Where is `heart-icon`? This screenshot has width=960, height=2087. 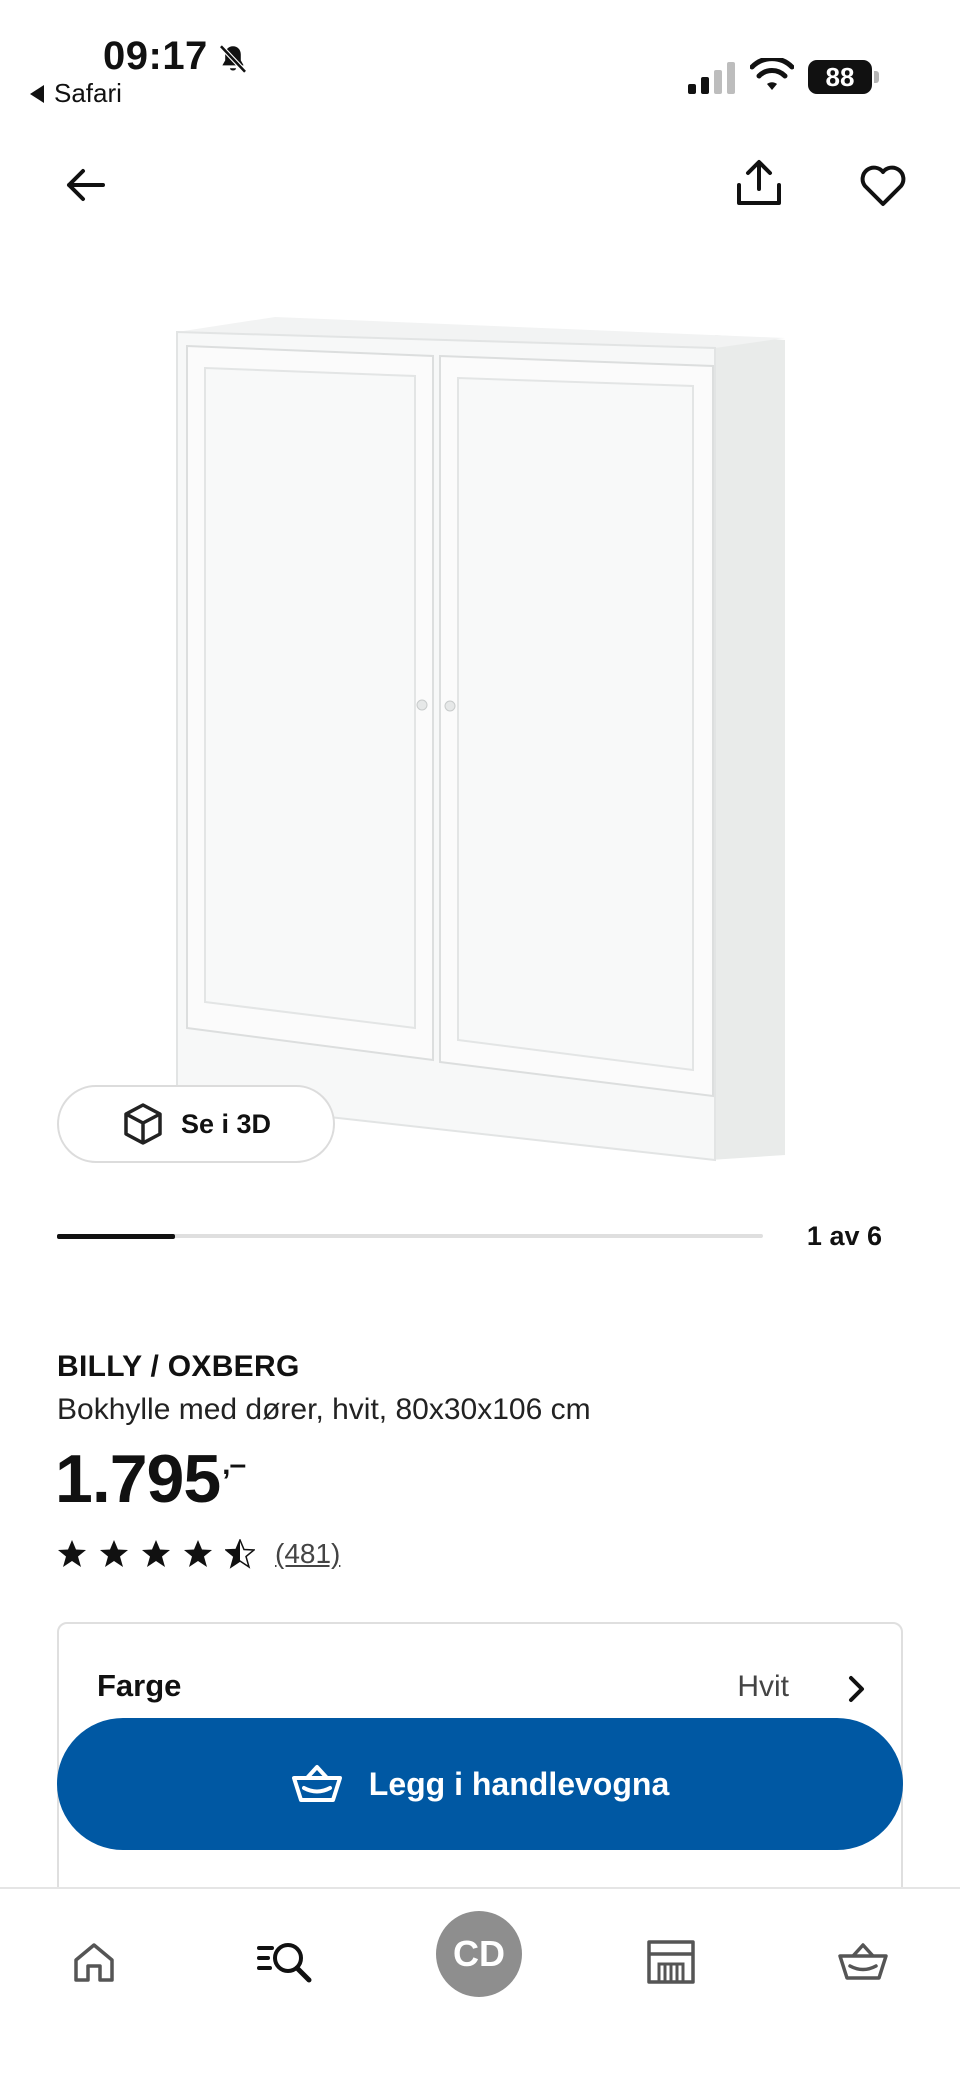 heart-icon is located at coordinates (883, 185).